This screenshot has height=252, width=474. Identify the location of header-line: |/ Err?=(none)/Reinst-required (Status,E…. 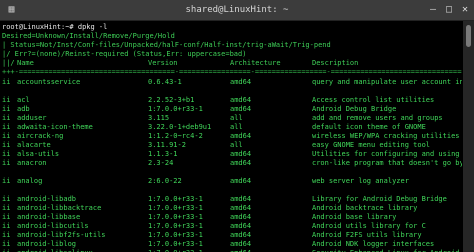
(124, 54).